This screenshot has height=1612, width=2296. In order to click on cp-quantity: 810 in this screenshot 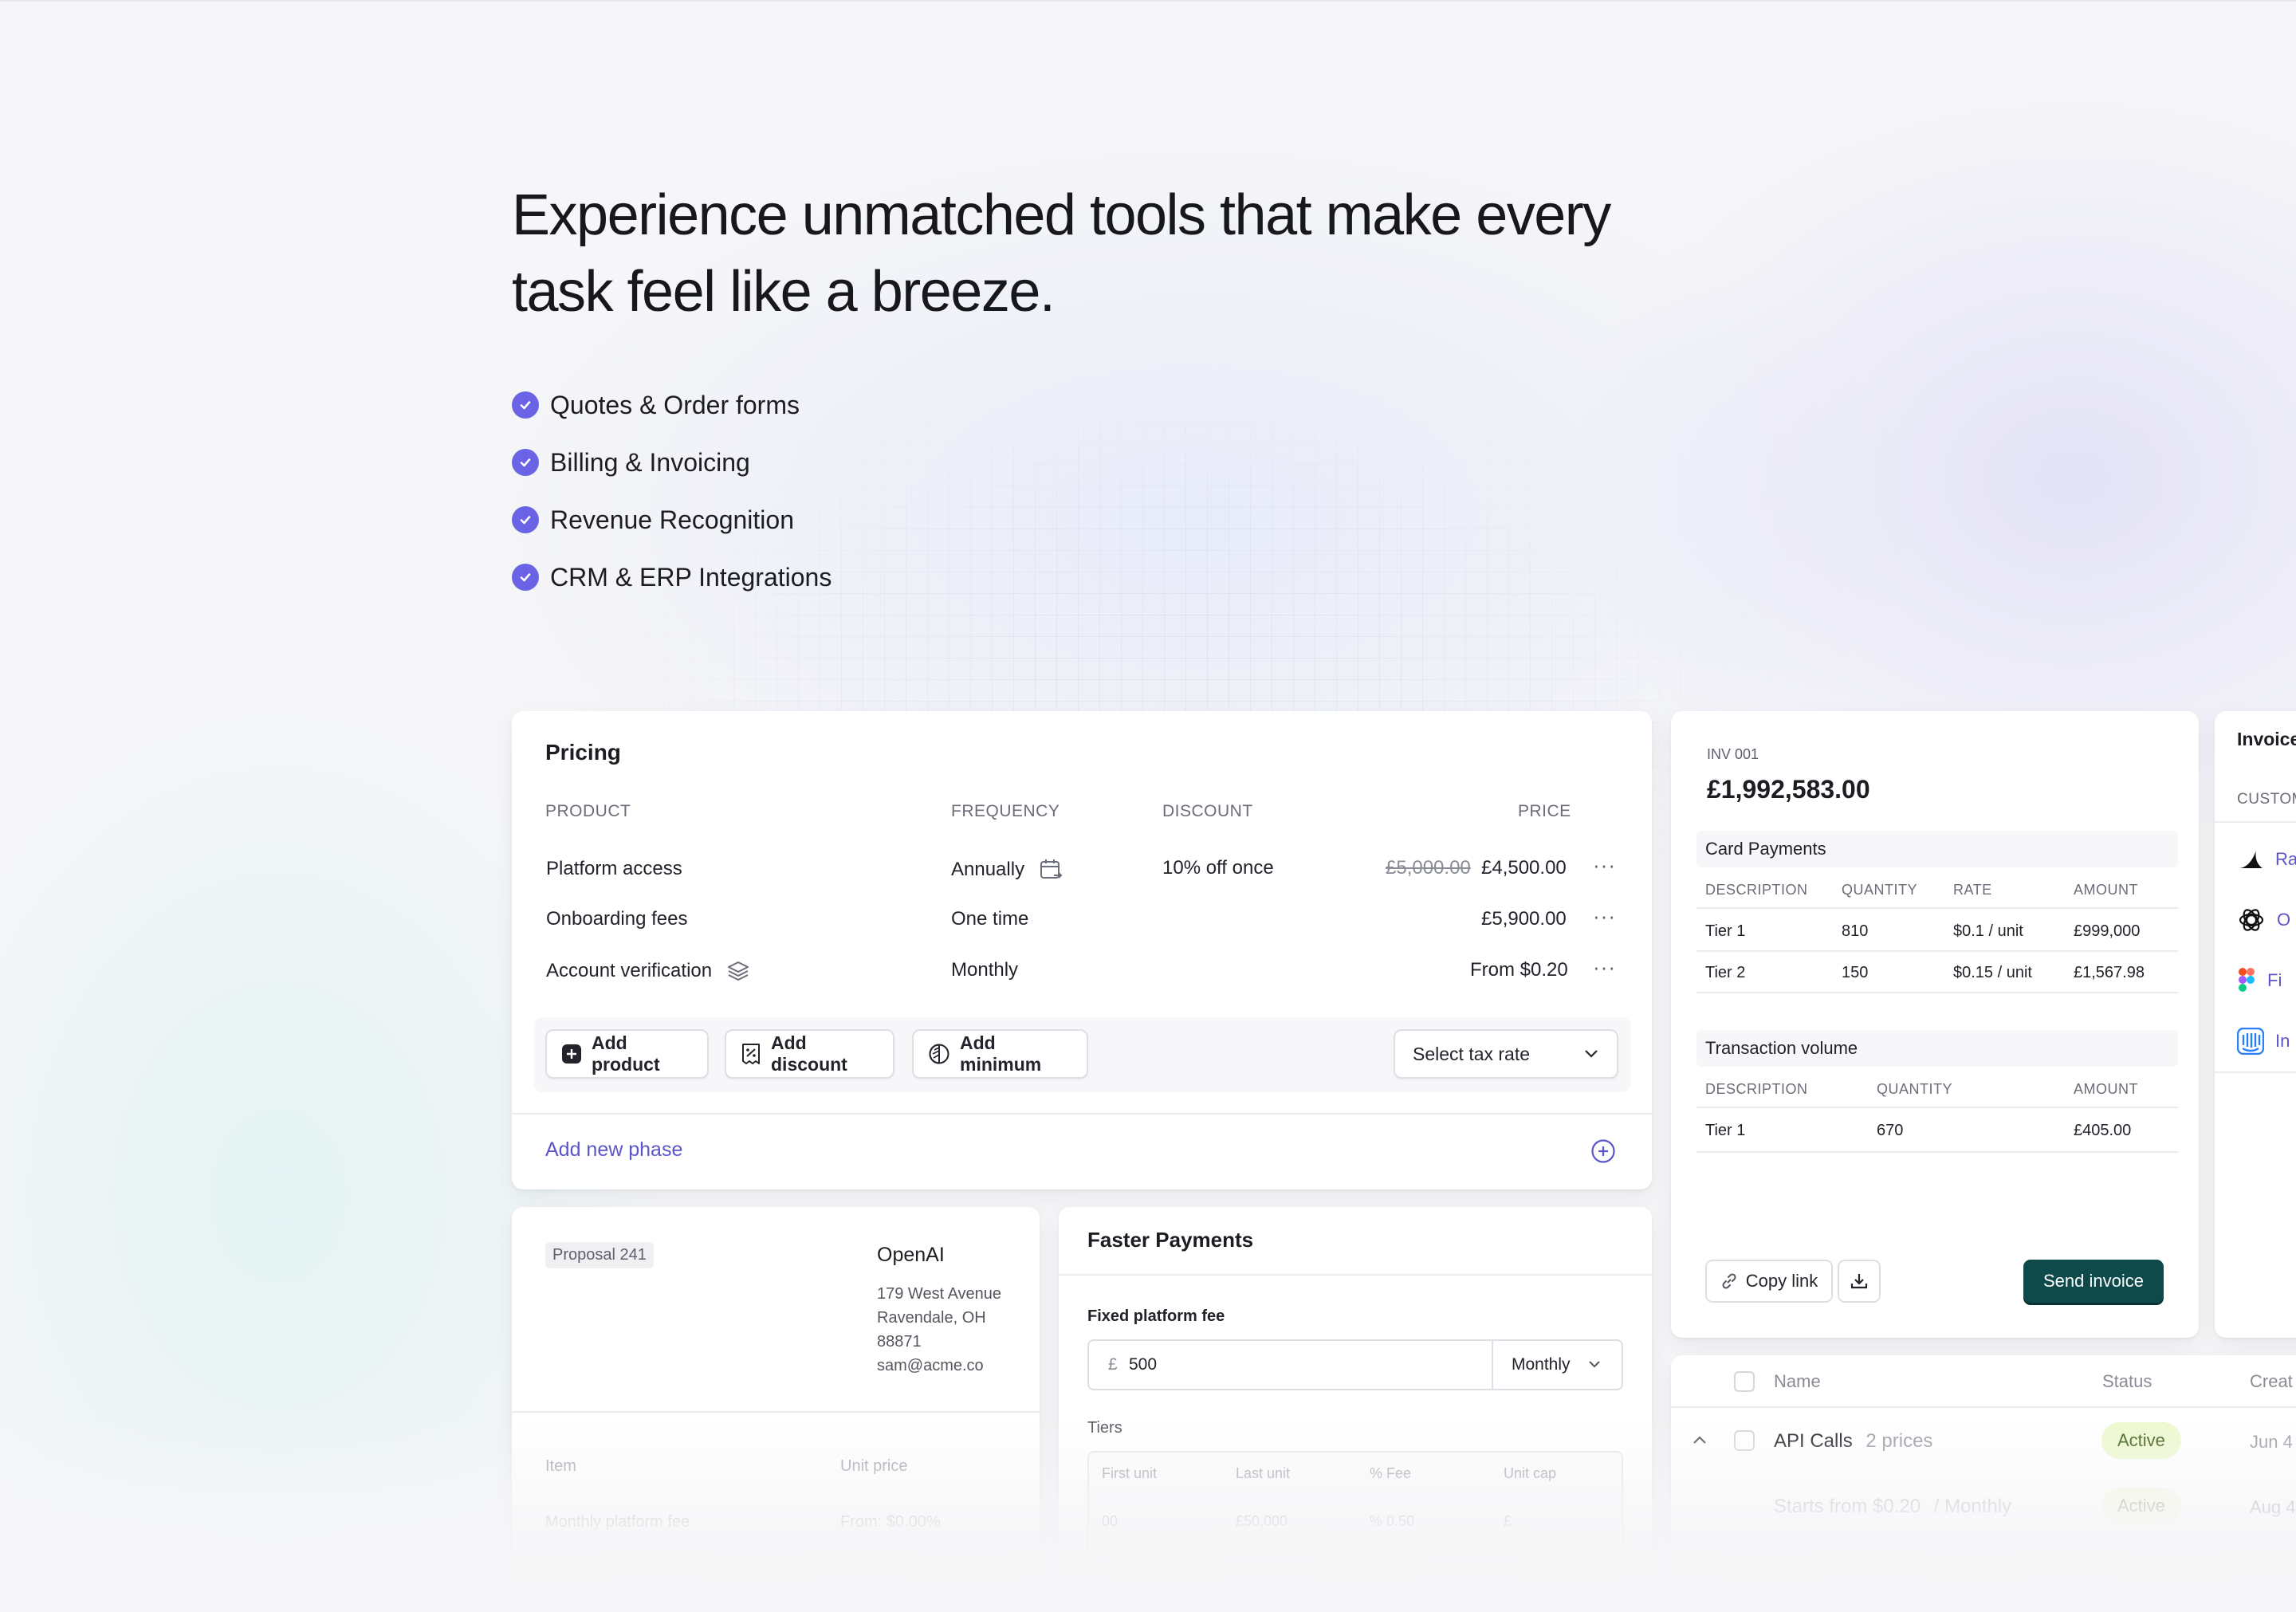, I will do `click(1855, 931)`.